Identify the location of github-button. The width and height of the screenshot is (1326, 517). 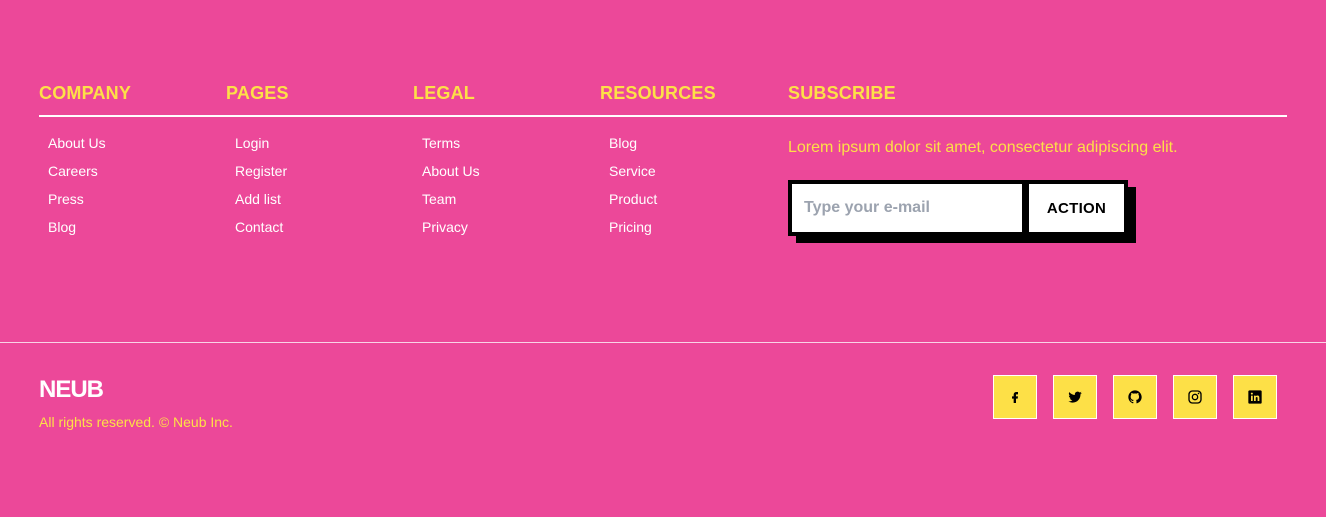
(1135, 397).